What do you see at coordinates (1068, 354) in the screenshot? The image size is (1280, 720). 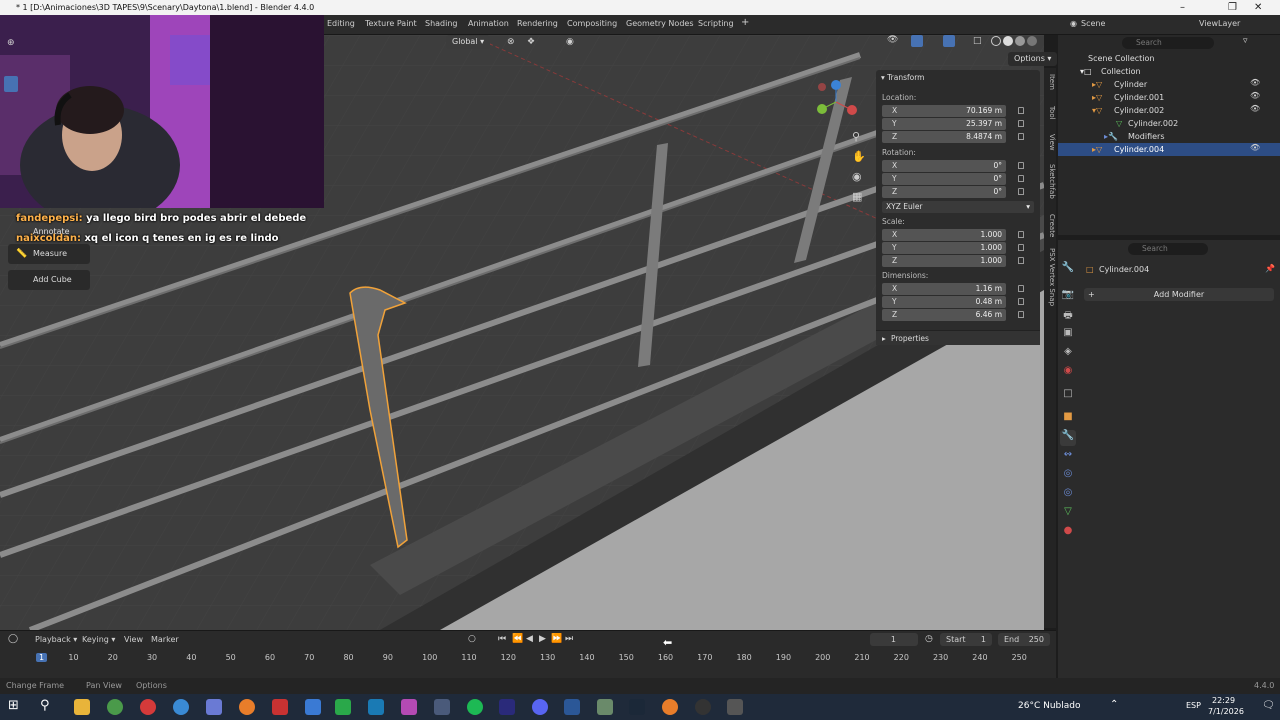 I see `scene-tab-icon: ◈` at bounding box center [1068, 354].